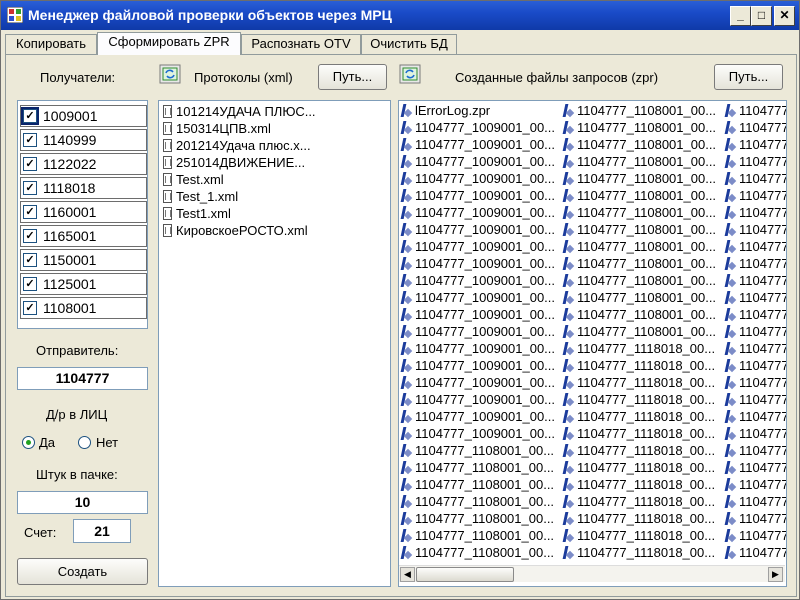 The image size is (800, 600). I want to click on scroll-right-icon: ▶, so click(775, 574).